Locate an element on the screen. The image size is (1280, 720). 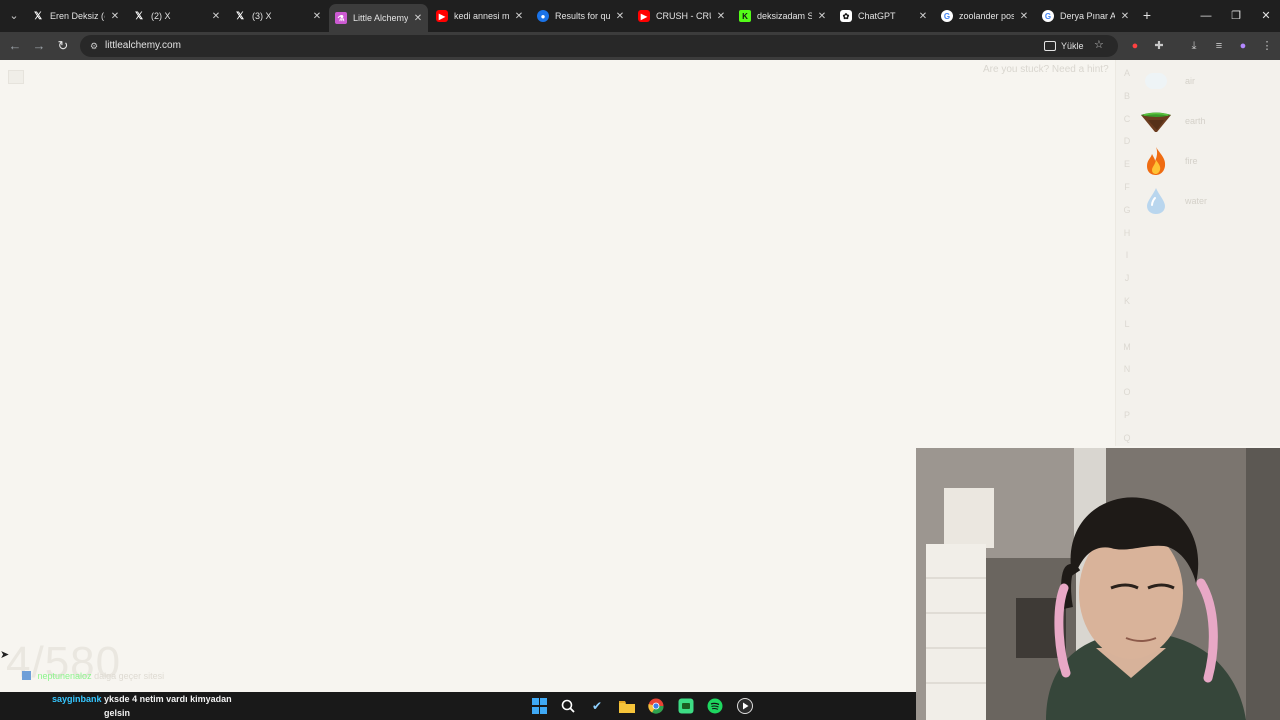
new-tab-button: + is located at coordinates (1147, 15).